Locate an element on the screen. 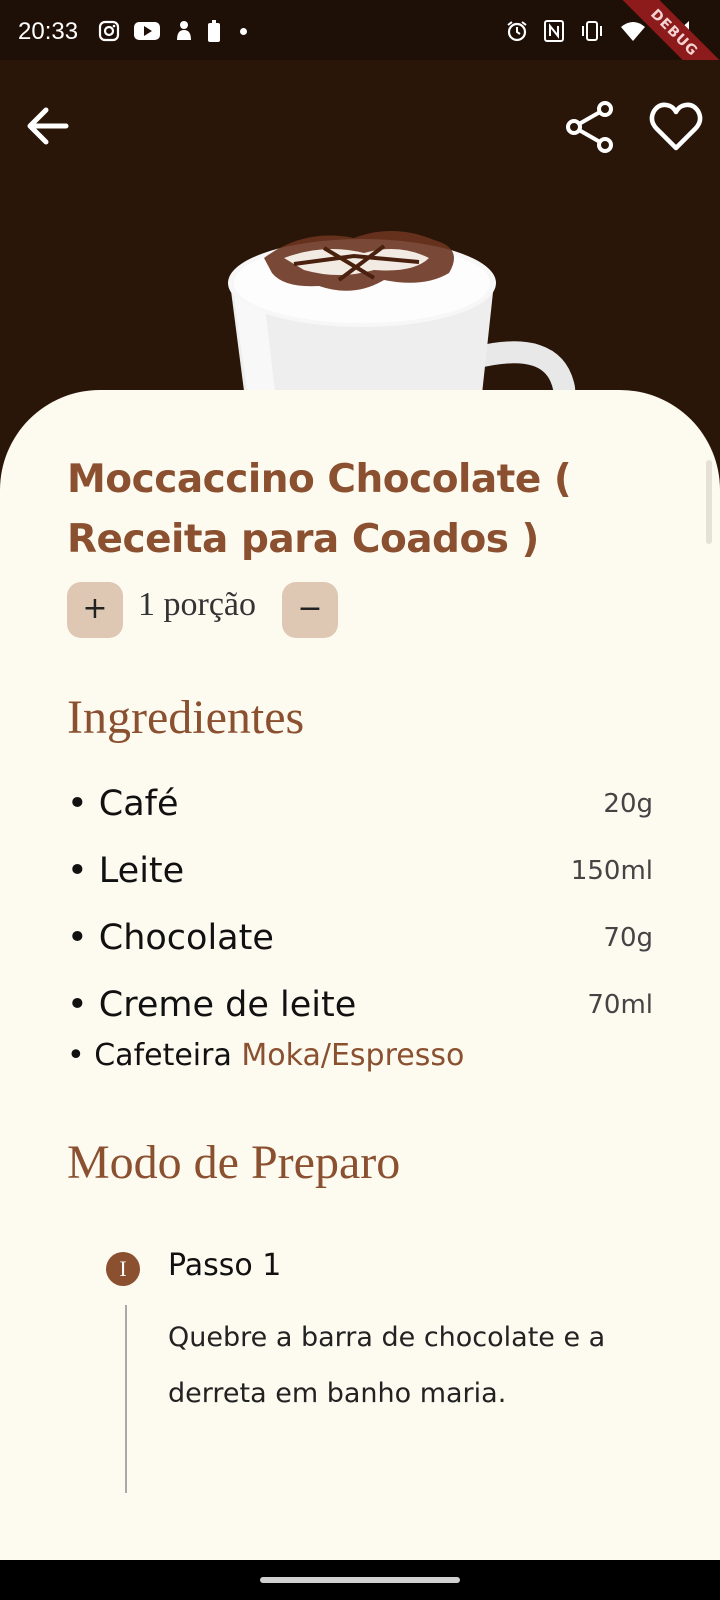  back-button is located at coordinates (48, 126).